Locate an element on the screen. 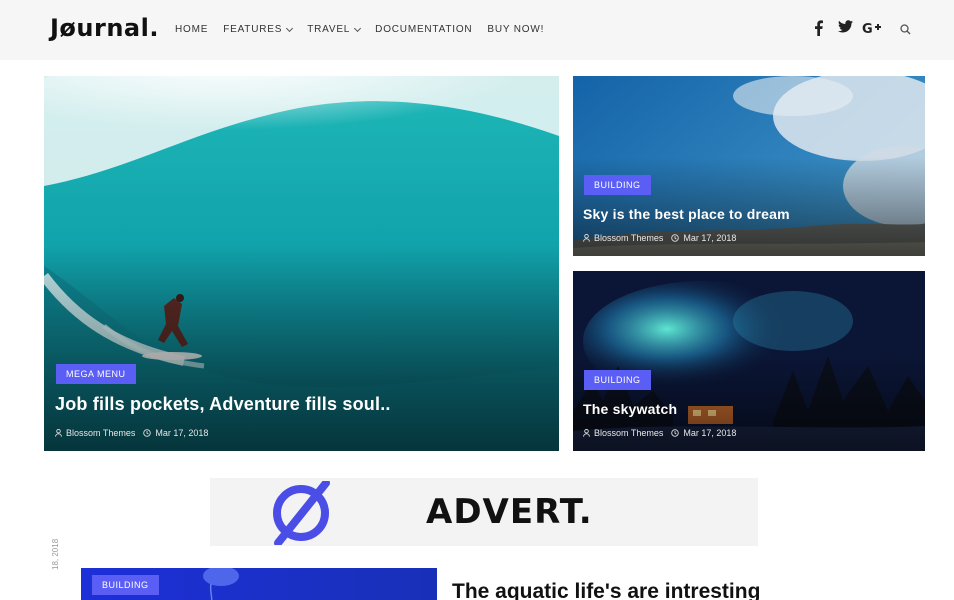 The height and width of the screenshot is (600, 954). post-title: The skywatch is located at coordinates (630, 409).